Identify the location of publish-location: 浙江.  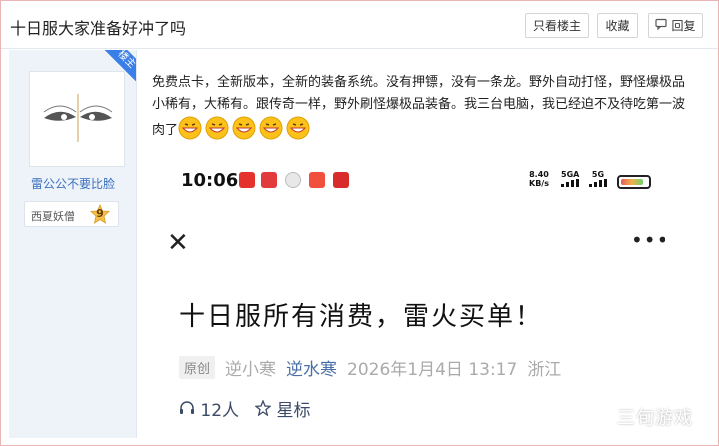
(544, 369).